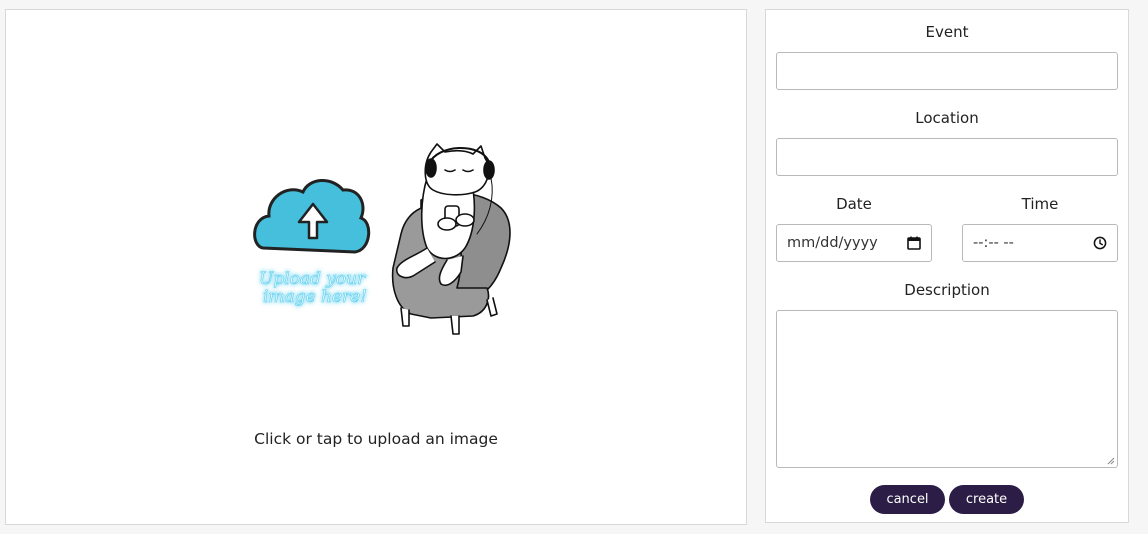 The height and width of the screenshot is (534, 1148). What do you see at coordinates (832, 243) in the screenshot?
I see `date-placeholder: mm/dd/yyyy` at bounding box center [832, 243].